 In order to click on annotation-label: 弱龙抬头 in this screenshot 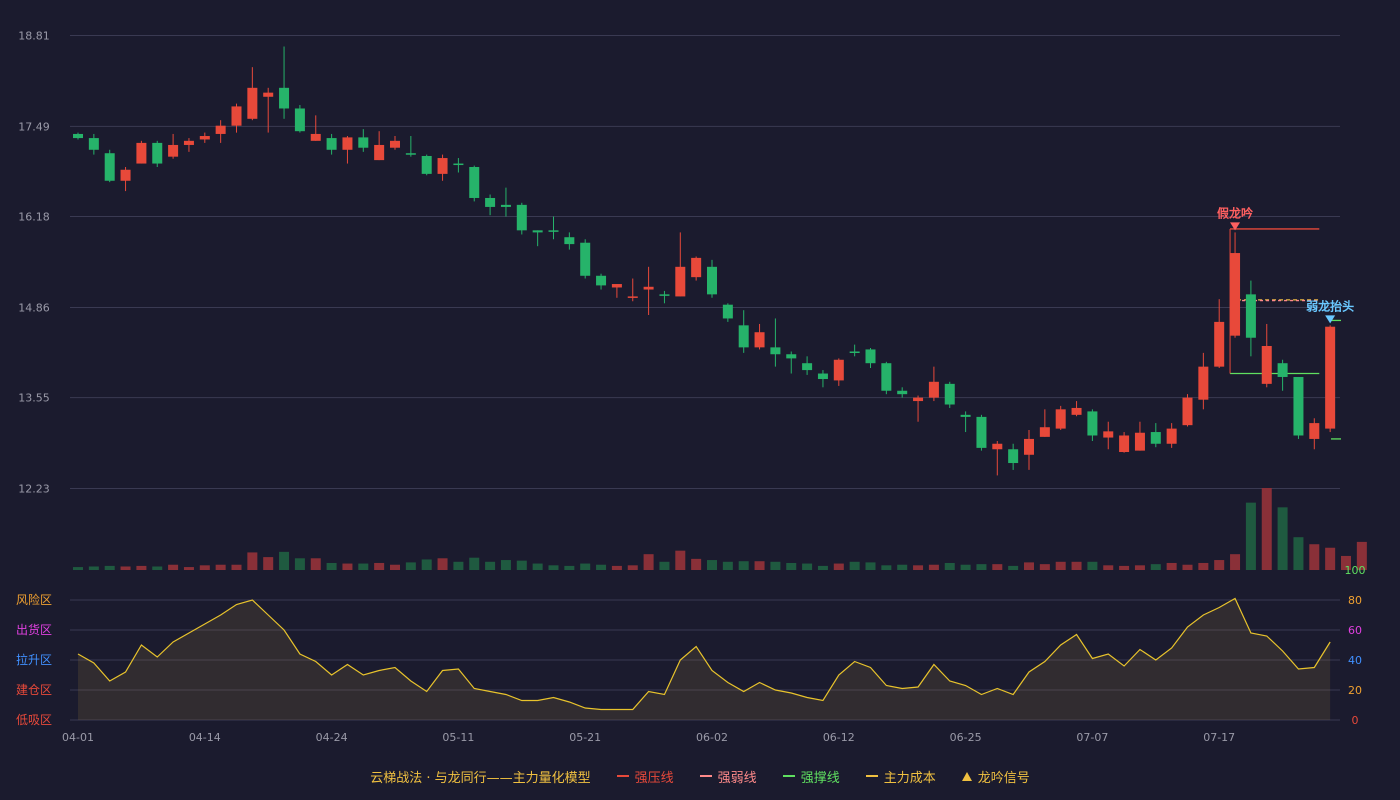, I will do `click(1330, 305)`.